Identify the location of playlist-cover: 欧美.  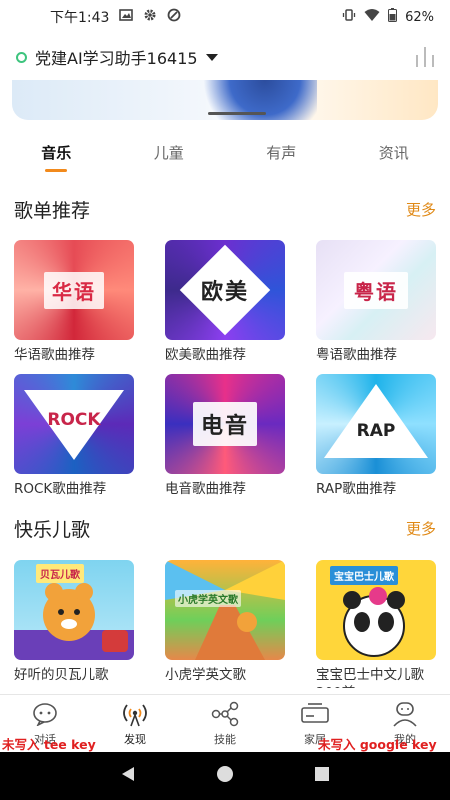
(225, 290).